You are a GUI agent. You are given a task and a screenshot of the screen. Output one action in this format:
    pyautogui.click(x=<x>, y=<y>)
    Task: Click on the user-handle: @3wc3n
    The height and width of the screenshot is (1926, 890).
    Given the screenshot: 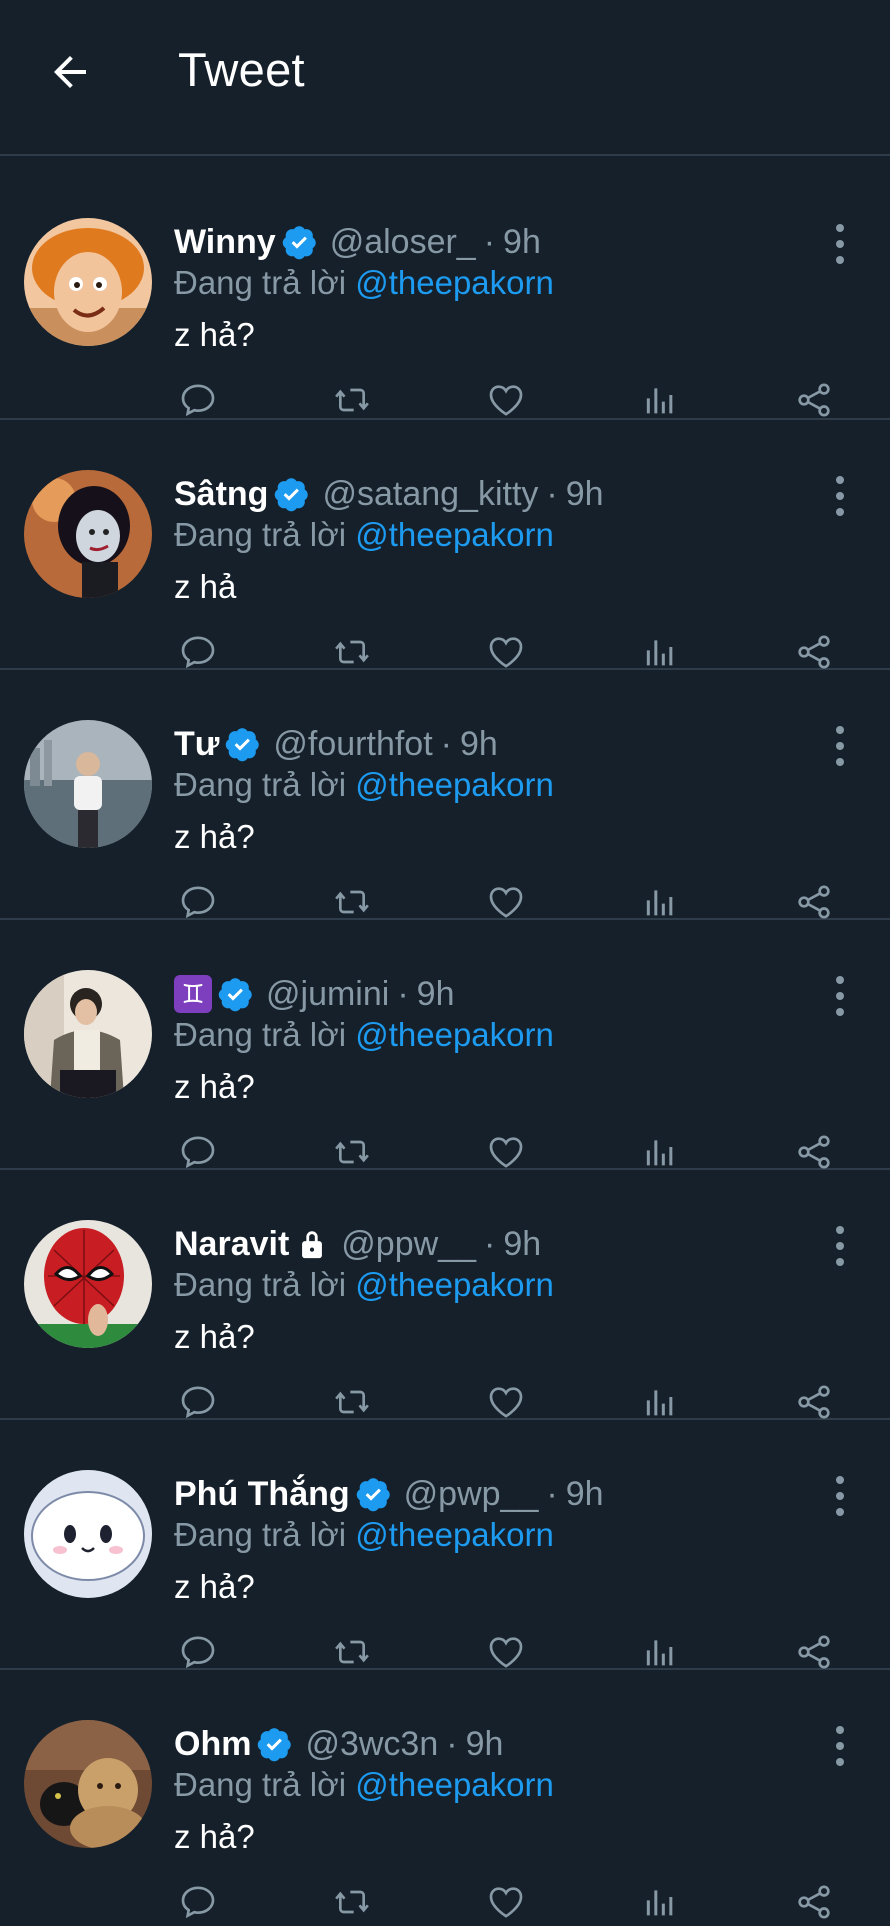 What is the action you would take?
    pyautogui.click(x=371, y=1744)
    